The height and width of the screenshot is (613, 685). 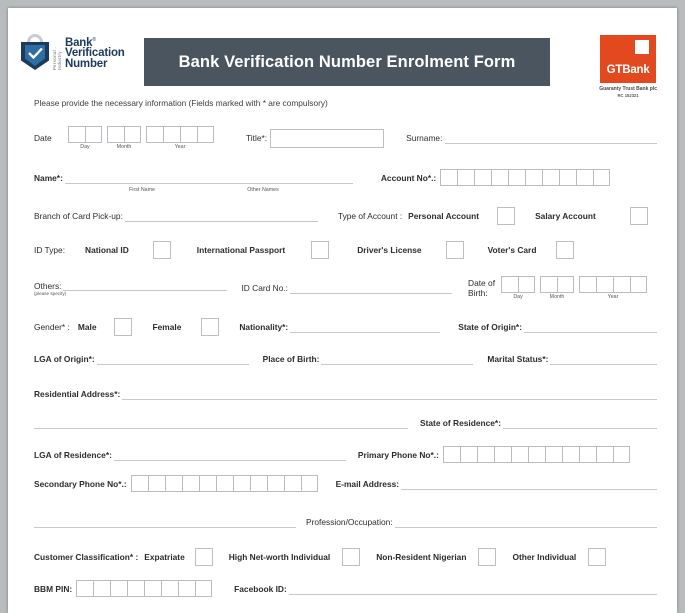 What do you see at coordinates (638, 216) in the screenshot?
I see `salary-account-checkbox` at bounding box center [638, 216].